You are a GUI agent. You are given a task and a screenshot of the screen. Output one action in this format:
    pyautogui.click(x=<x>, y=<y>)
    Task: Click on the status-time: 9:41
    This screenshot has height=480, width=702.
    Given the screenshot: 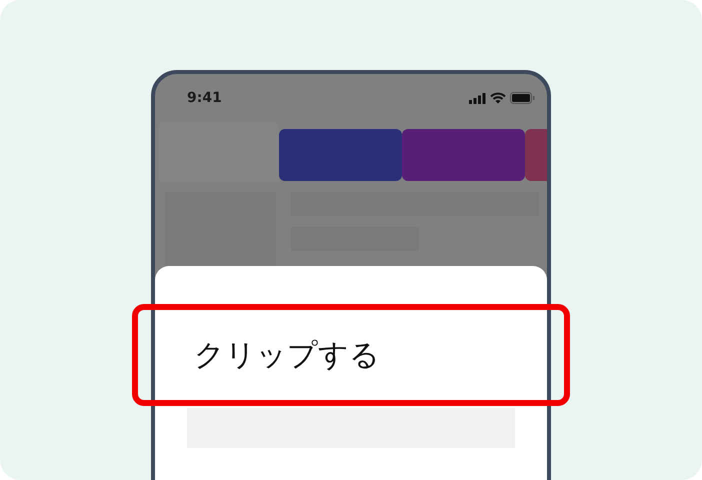 What is the action you would take?
    pyautogui.click(x=204, y=98)
    